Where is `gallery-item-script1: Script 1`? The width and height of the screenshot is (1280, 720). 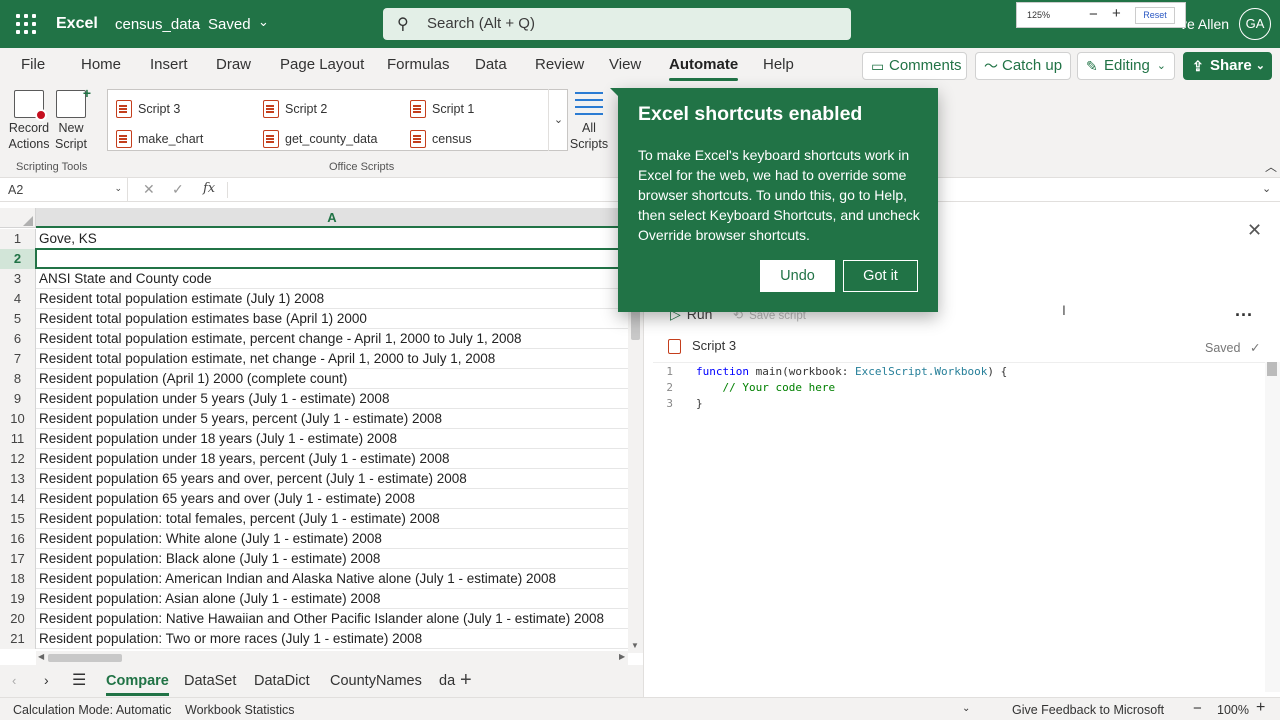
gallery-item-script1: Script 1 is located at coordinates (442, 109).